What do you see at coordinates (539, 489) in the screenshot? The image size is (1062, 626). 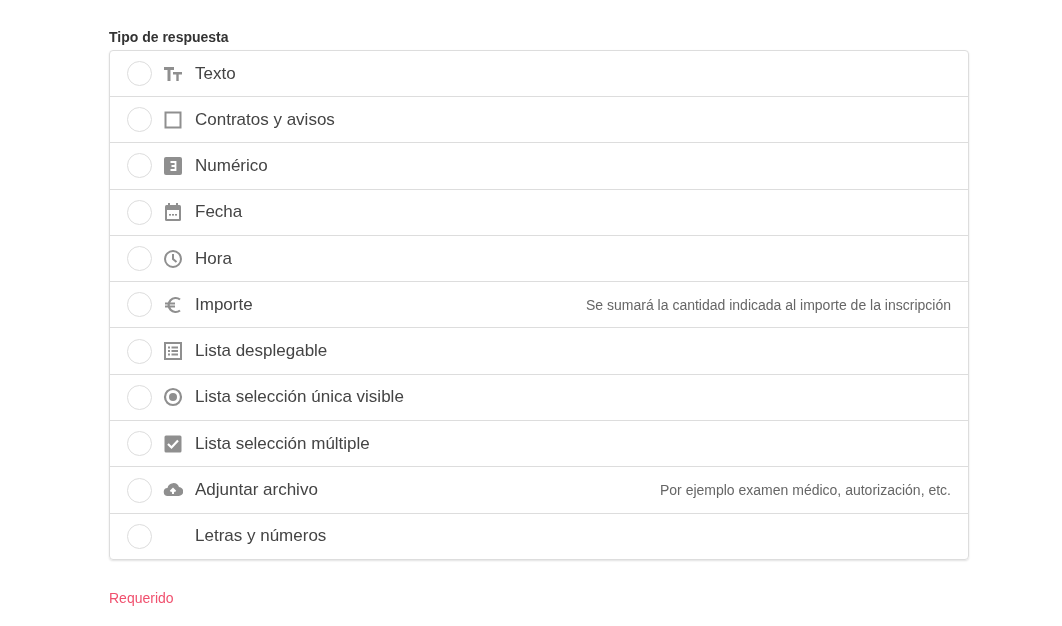 I see `option-row: Adjuntar archivo Por ejemplo examen médico, autorización, etc.` at bounding box center [539, 489].